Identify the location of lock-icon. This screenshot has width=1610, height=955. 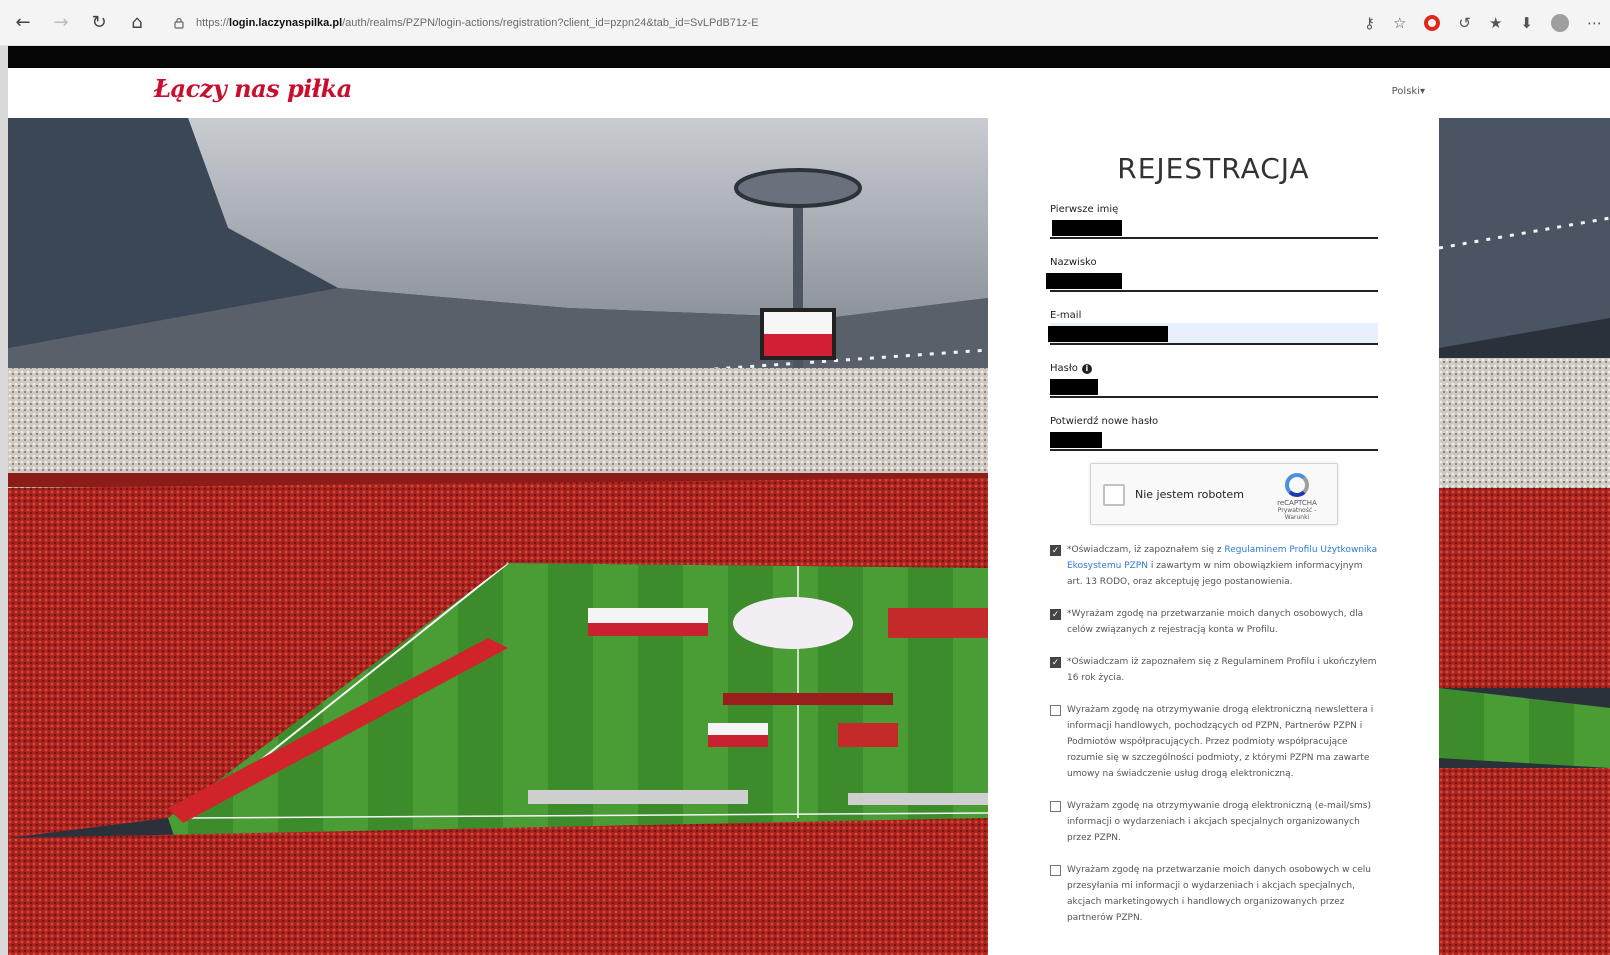
(179, 23).